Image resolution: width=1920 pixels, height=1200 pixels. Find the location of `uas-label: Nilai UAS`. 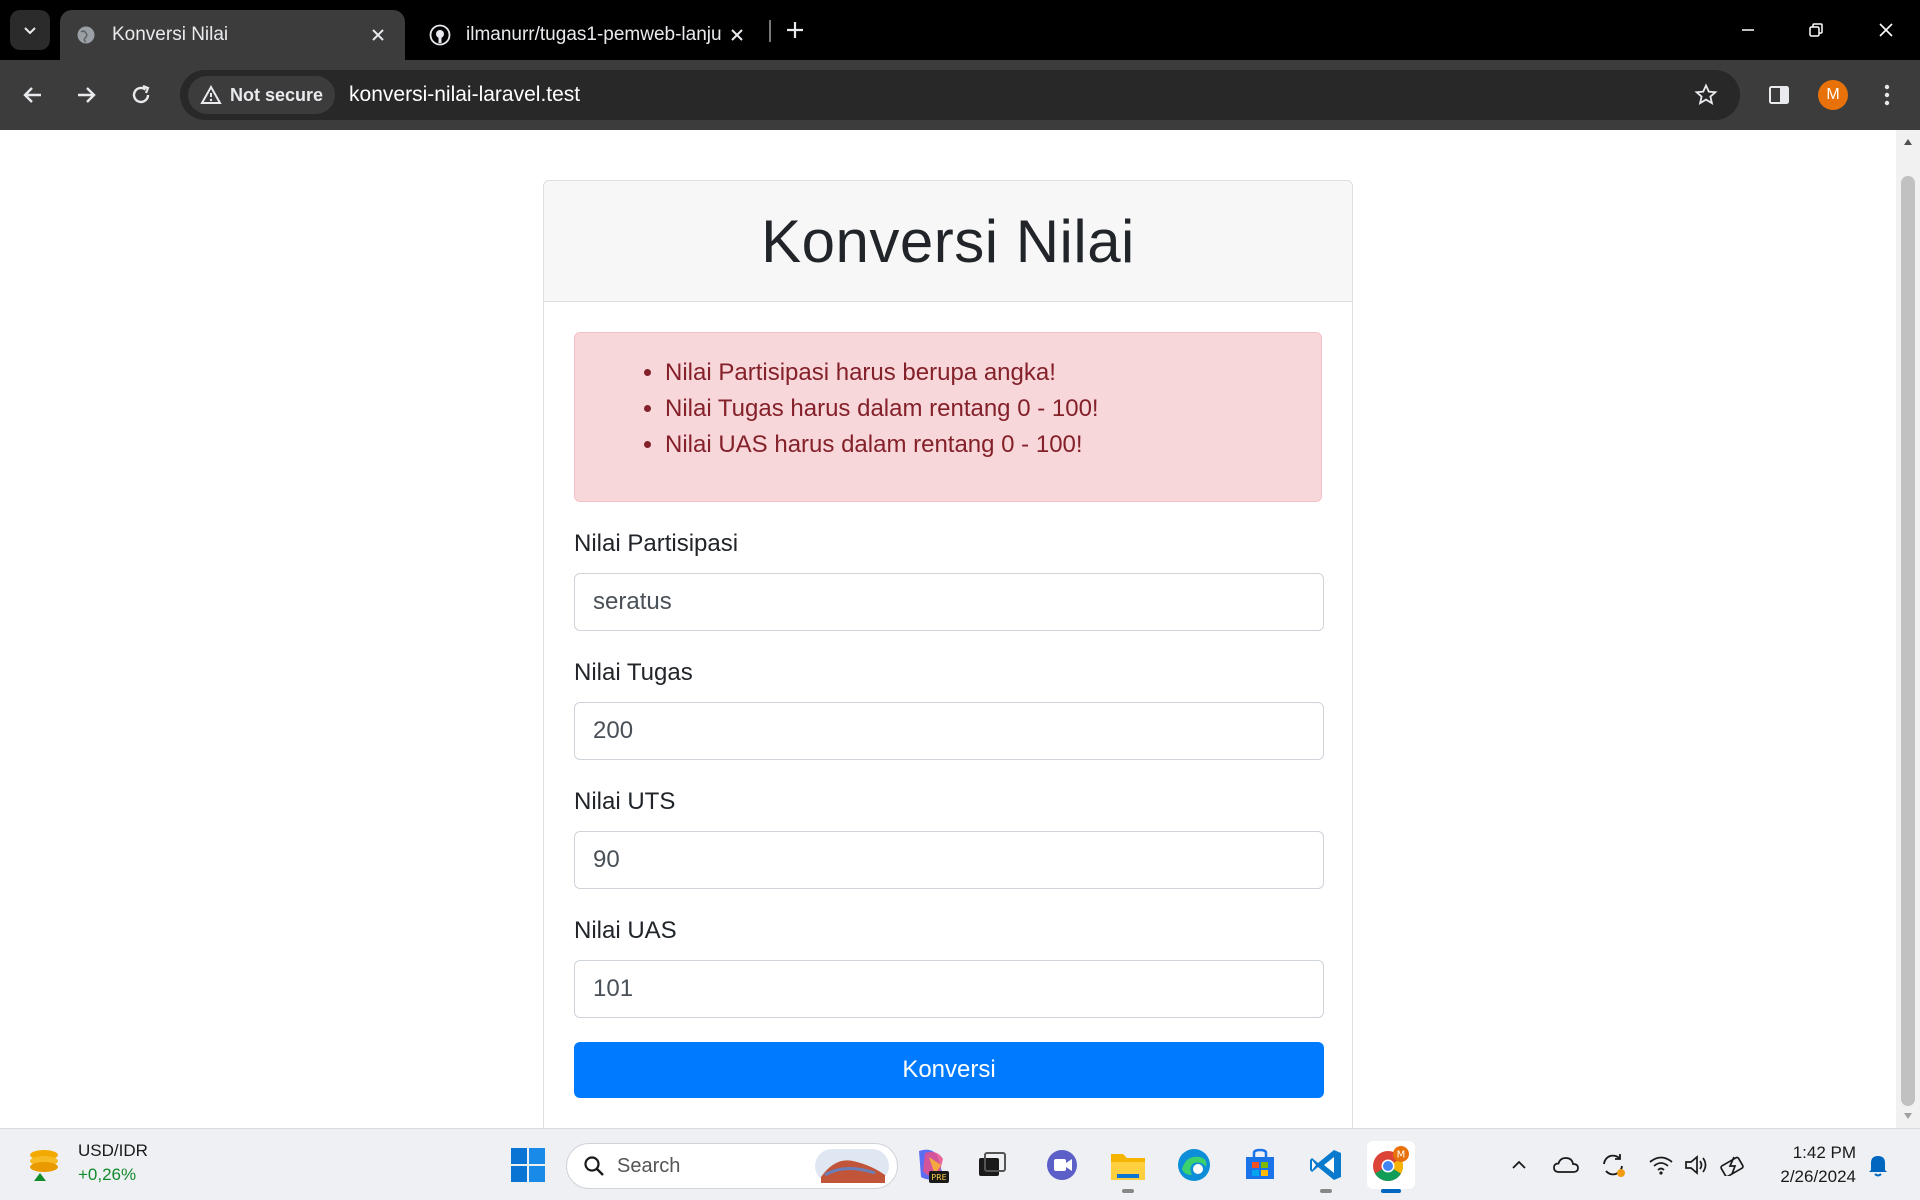

uas-label: Nilai UAS is located at coordinates (625, 930).